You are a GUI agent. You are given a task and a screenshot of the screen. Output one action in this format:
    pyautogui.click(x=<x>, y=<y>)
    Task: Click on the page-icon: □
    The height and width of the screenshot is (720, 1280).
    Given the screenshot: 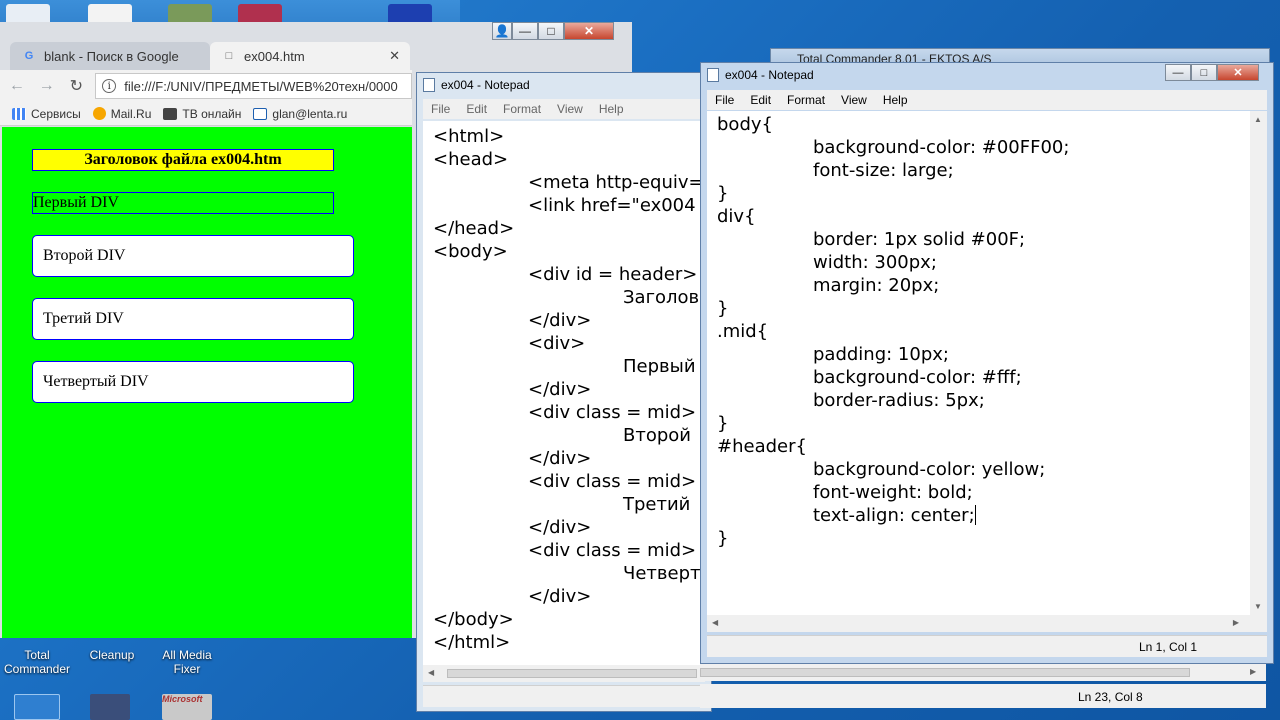 What is the action you would take?
    pyautogui.click(x=229, y=56)
    